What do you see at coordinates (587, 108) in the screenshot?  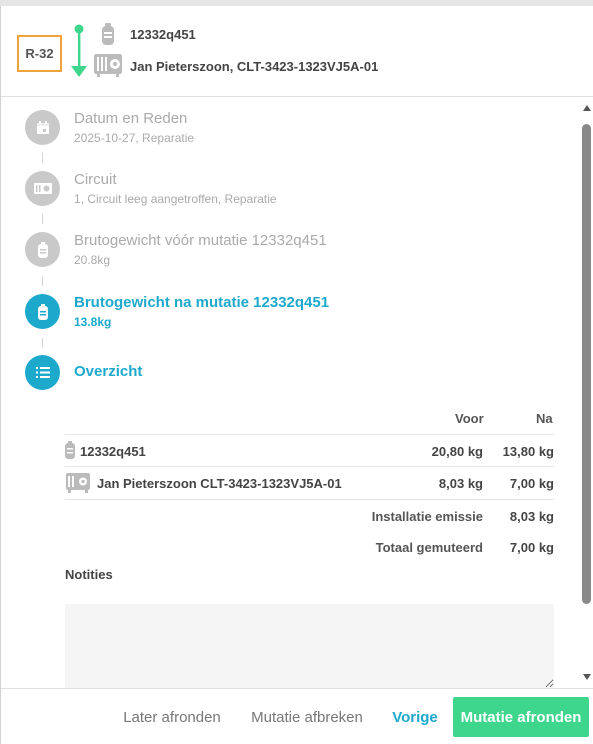 I see `scroll-up-arrow-icon` at bounding box center [587, 108].